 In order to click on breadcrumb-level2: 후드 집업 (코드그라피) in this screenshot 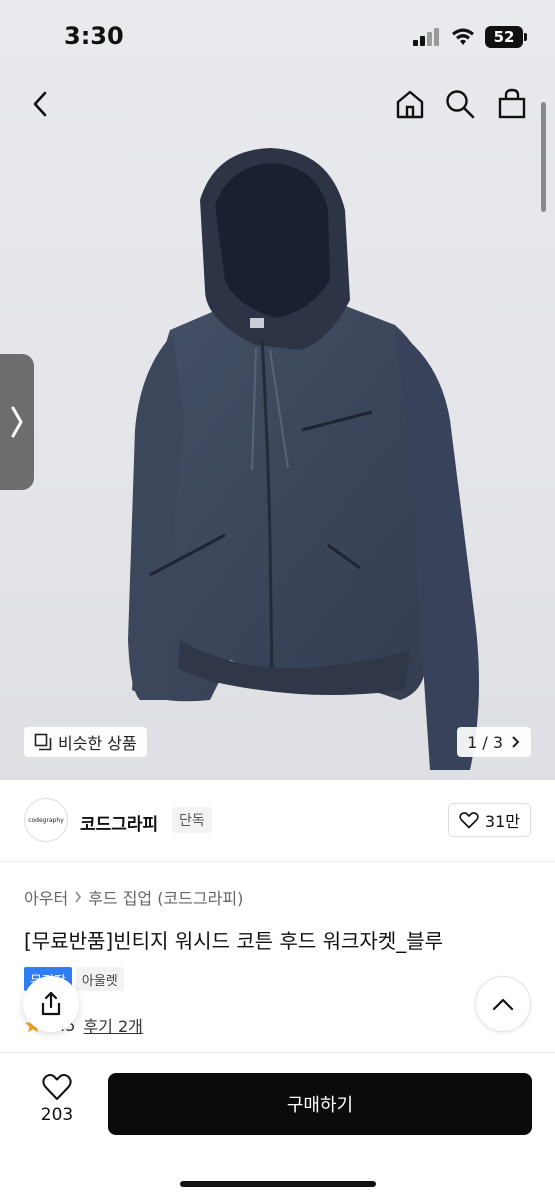, I will do `click(165, 897)`.